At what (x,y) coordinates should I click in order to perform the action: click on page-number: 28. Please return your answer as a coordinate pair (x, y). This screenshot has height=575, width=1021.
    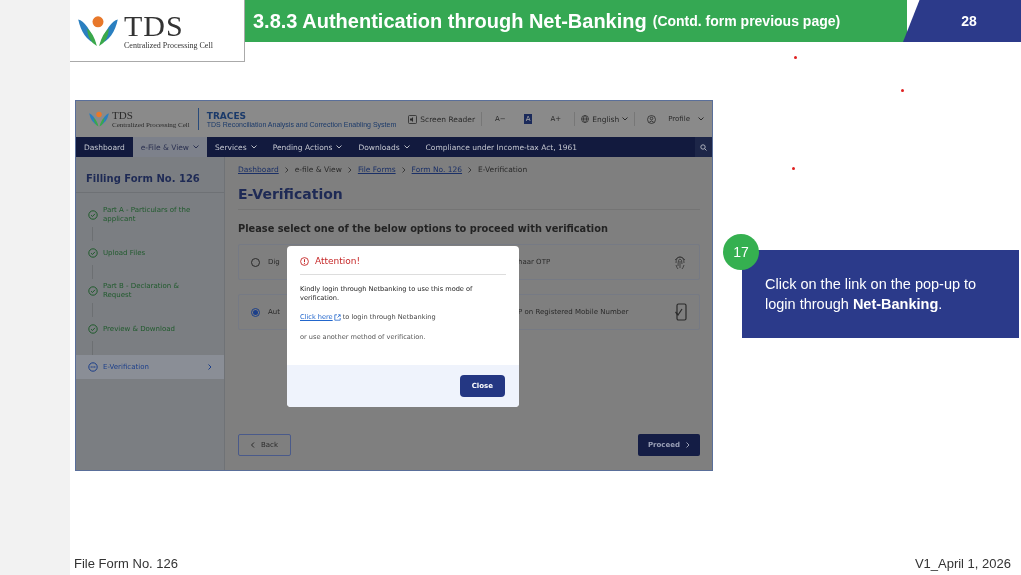
    Looking at the image, I should click on (962, 21).